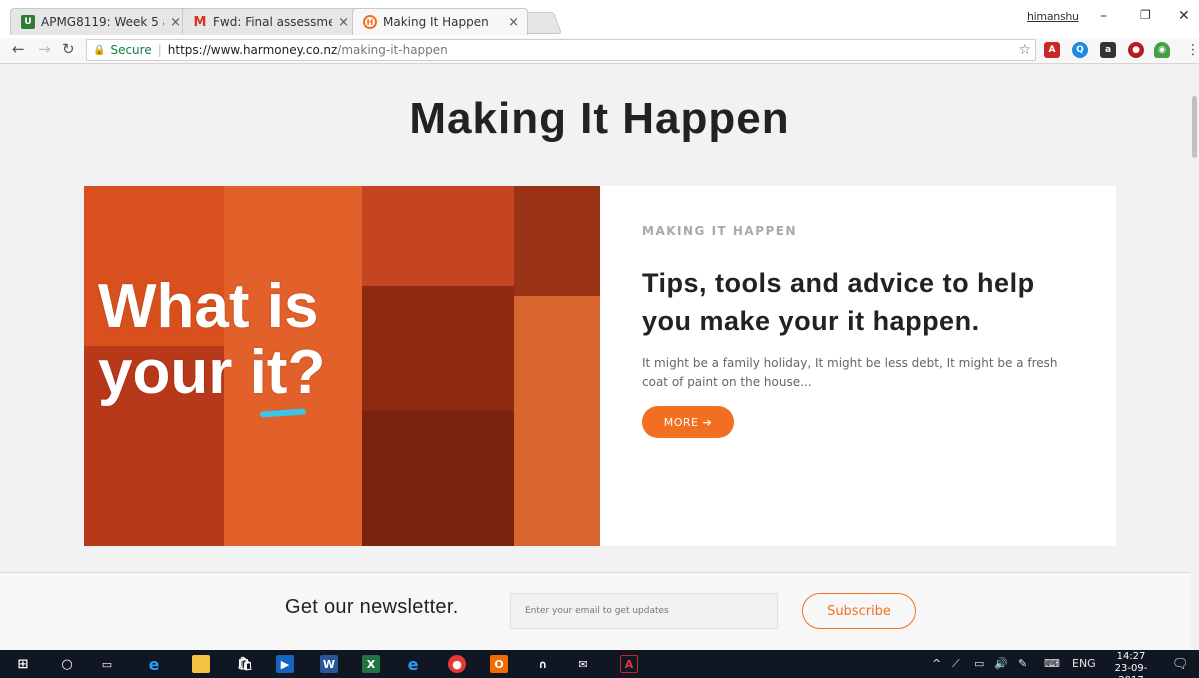 The image size is (1199, 678). I want to click on harmoney-icon: H, so click(370, 22).